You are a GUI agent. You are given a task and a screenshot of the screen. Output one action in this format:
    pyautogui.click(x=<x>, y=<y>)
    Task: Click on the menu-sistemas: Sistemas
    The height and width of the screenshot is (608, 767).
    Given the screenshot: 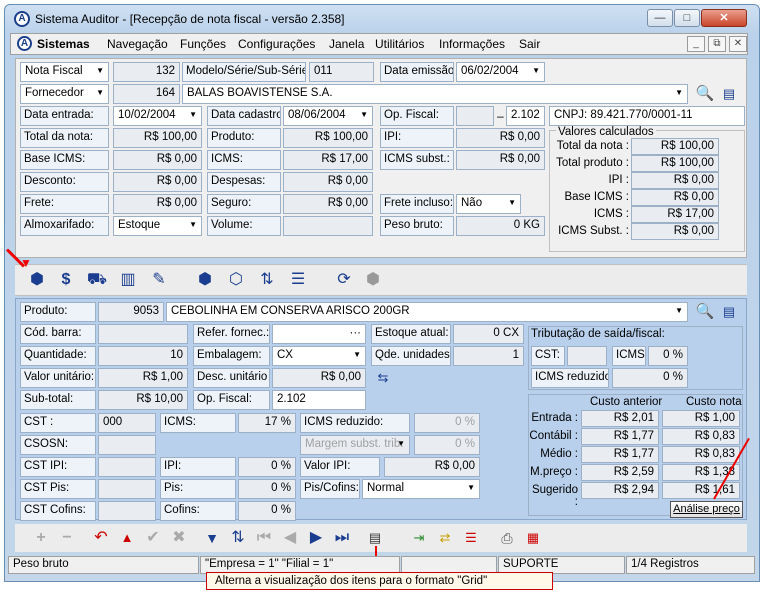 What is the action you would take?
    pyautogui.click(x=63, y=44)
    